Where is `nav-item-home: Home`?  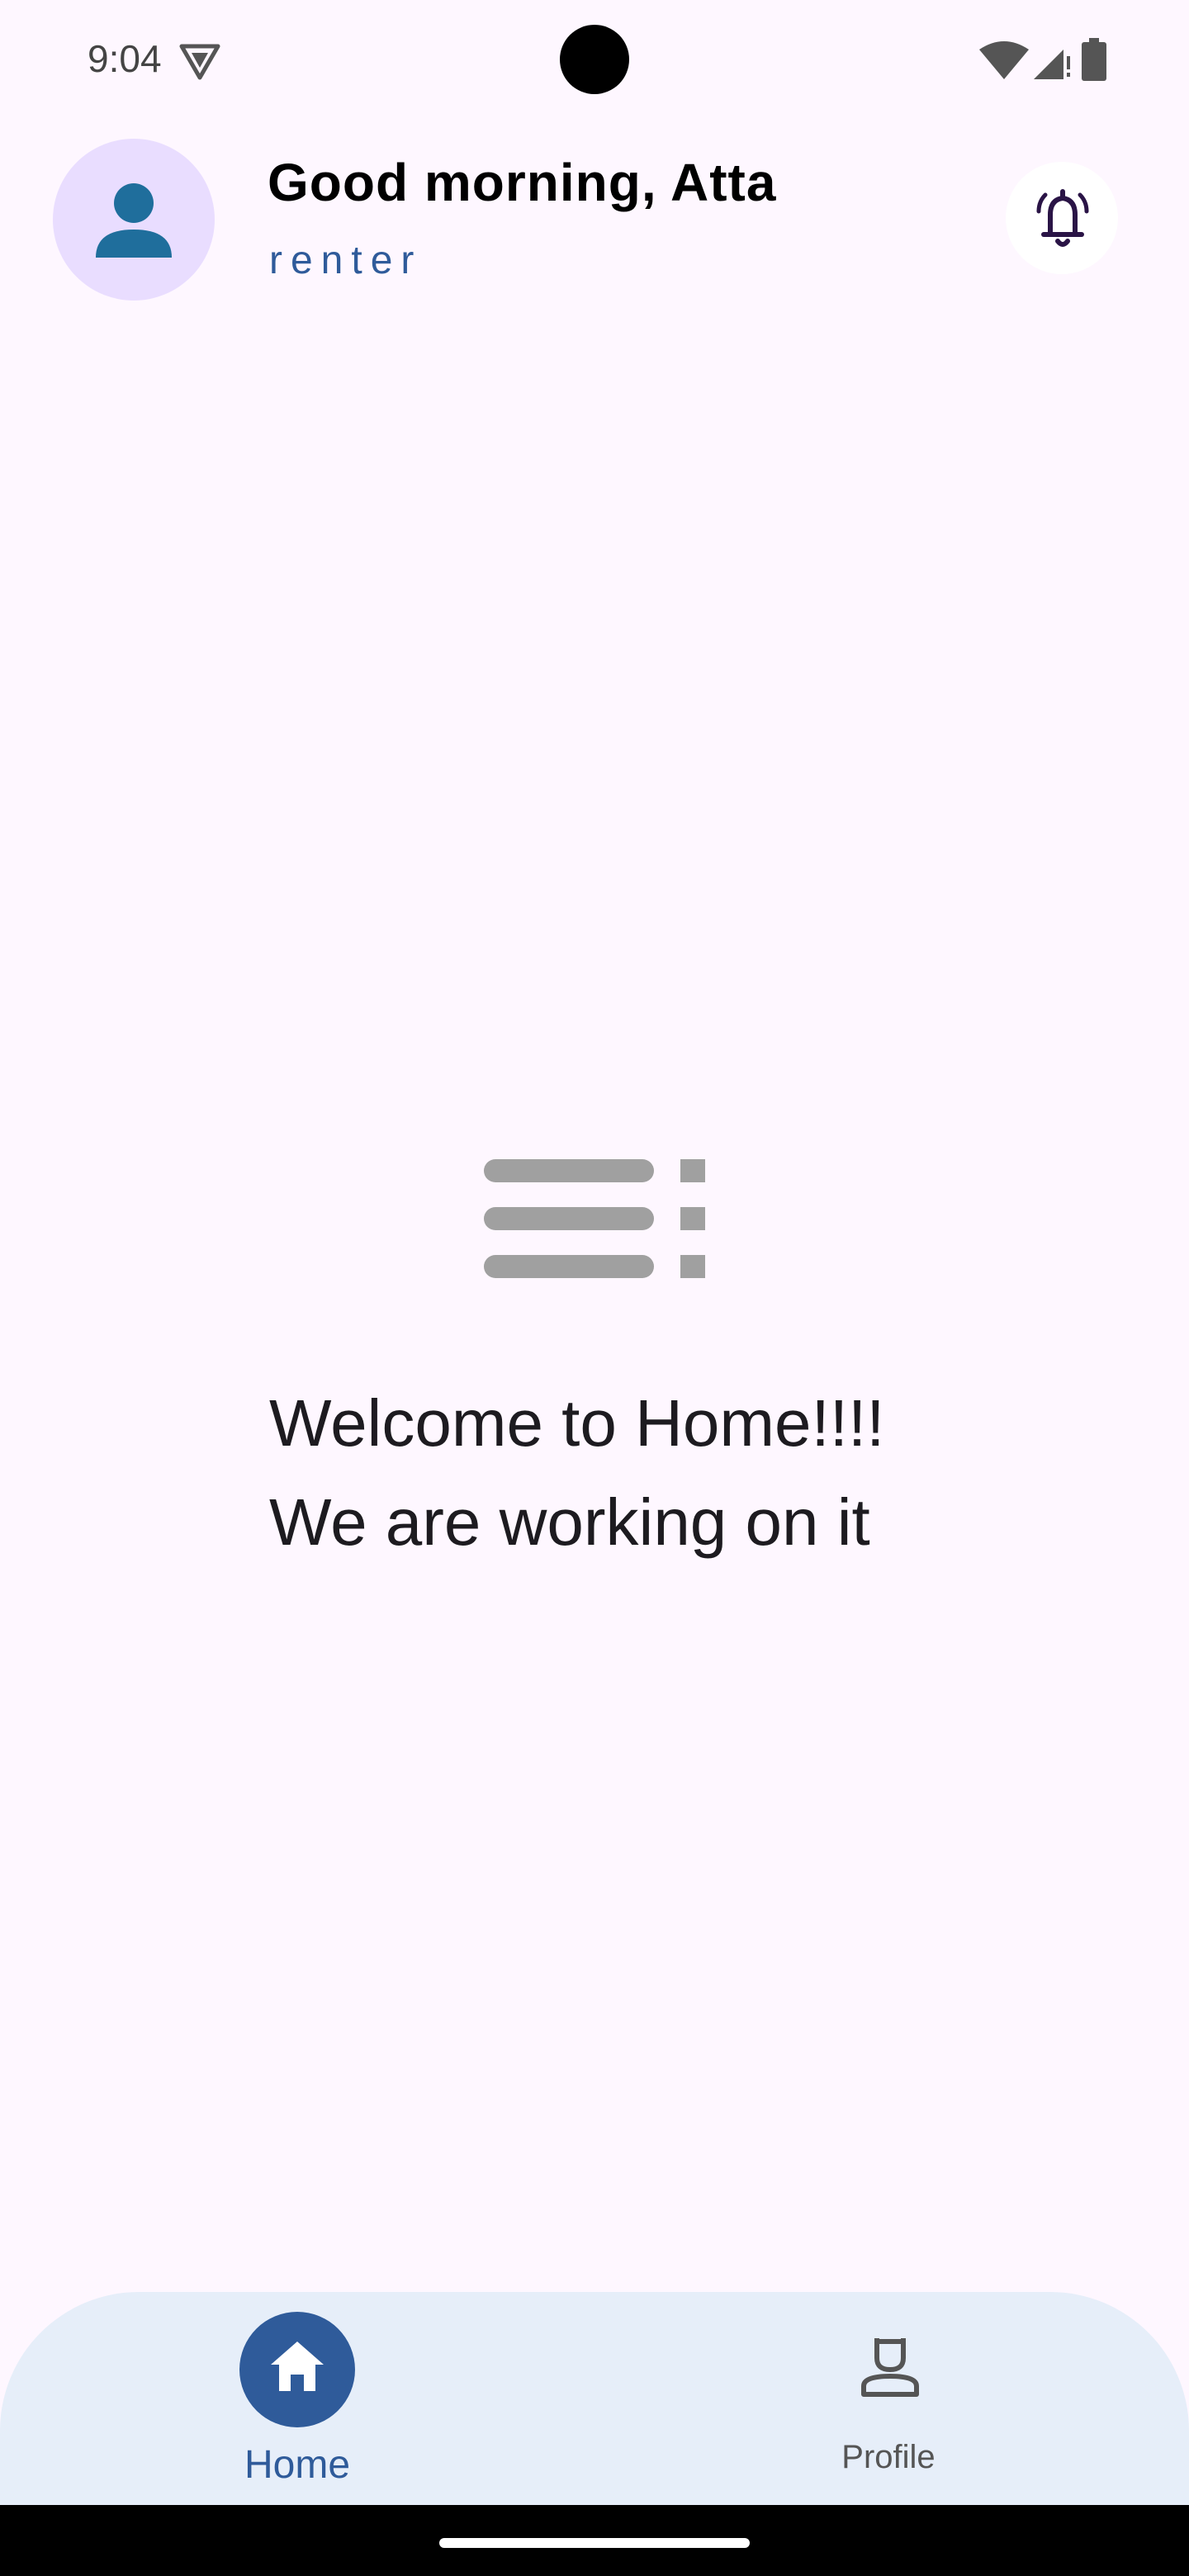 nav-item-home: Home is located at coordinates (297, 2398).